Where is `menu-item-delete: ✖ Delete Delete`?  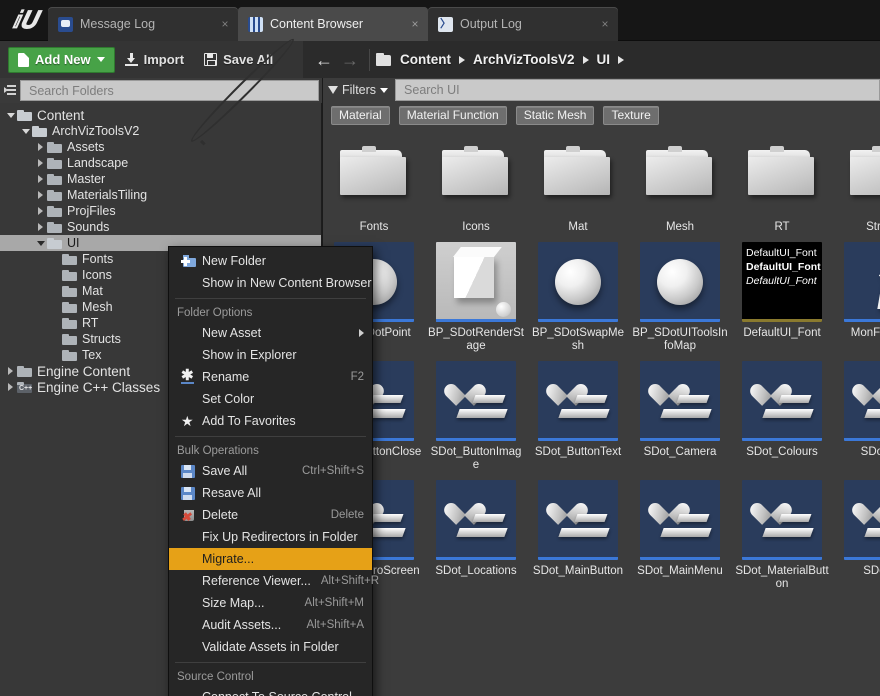 menu-item-delete: ✖ Delete Delete is located at coordinates (270, 515).